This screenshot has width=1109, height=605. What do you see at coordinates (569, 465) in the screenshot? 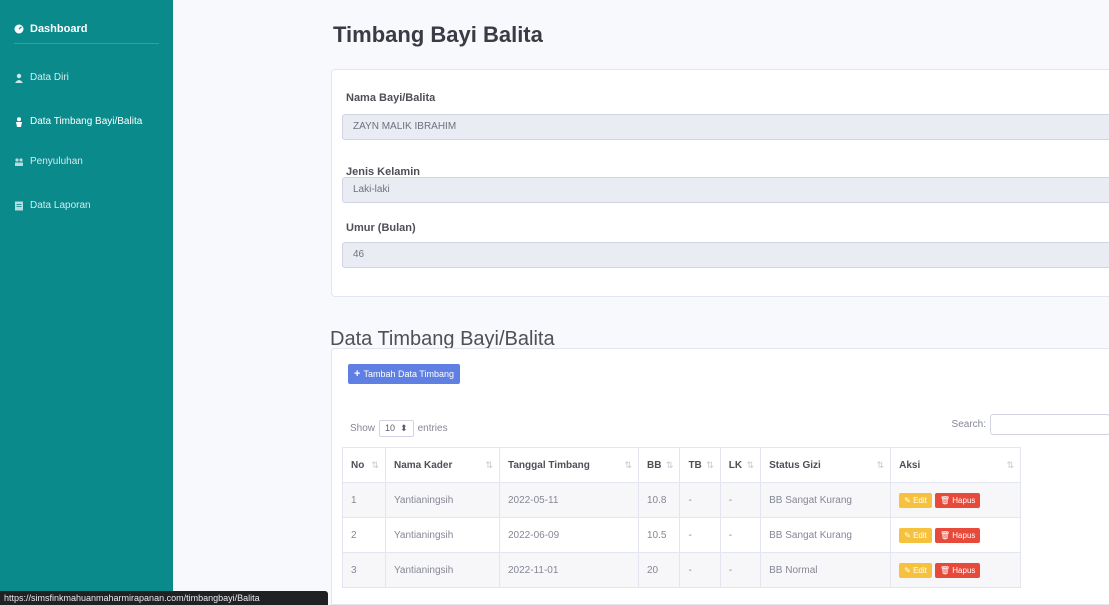
I see `th-tanggal: Tanggal Timbang ⇅` at bounding box center [569, 465].